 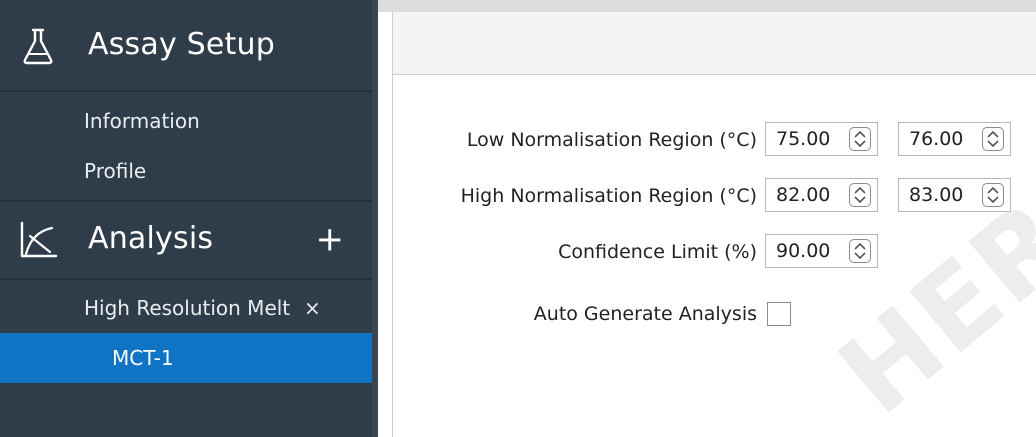 What do you see at coordinates (803, 139) in the screenshot?
I see `spin-value: 75.00` at bounding box center [803, 139].